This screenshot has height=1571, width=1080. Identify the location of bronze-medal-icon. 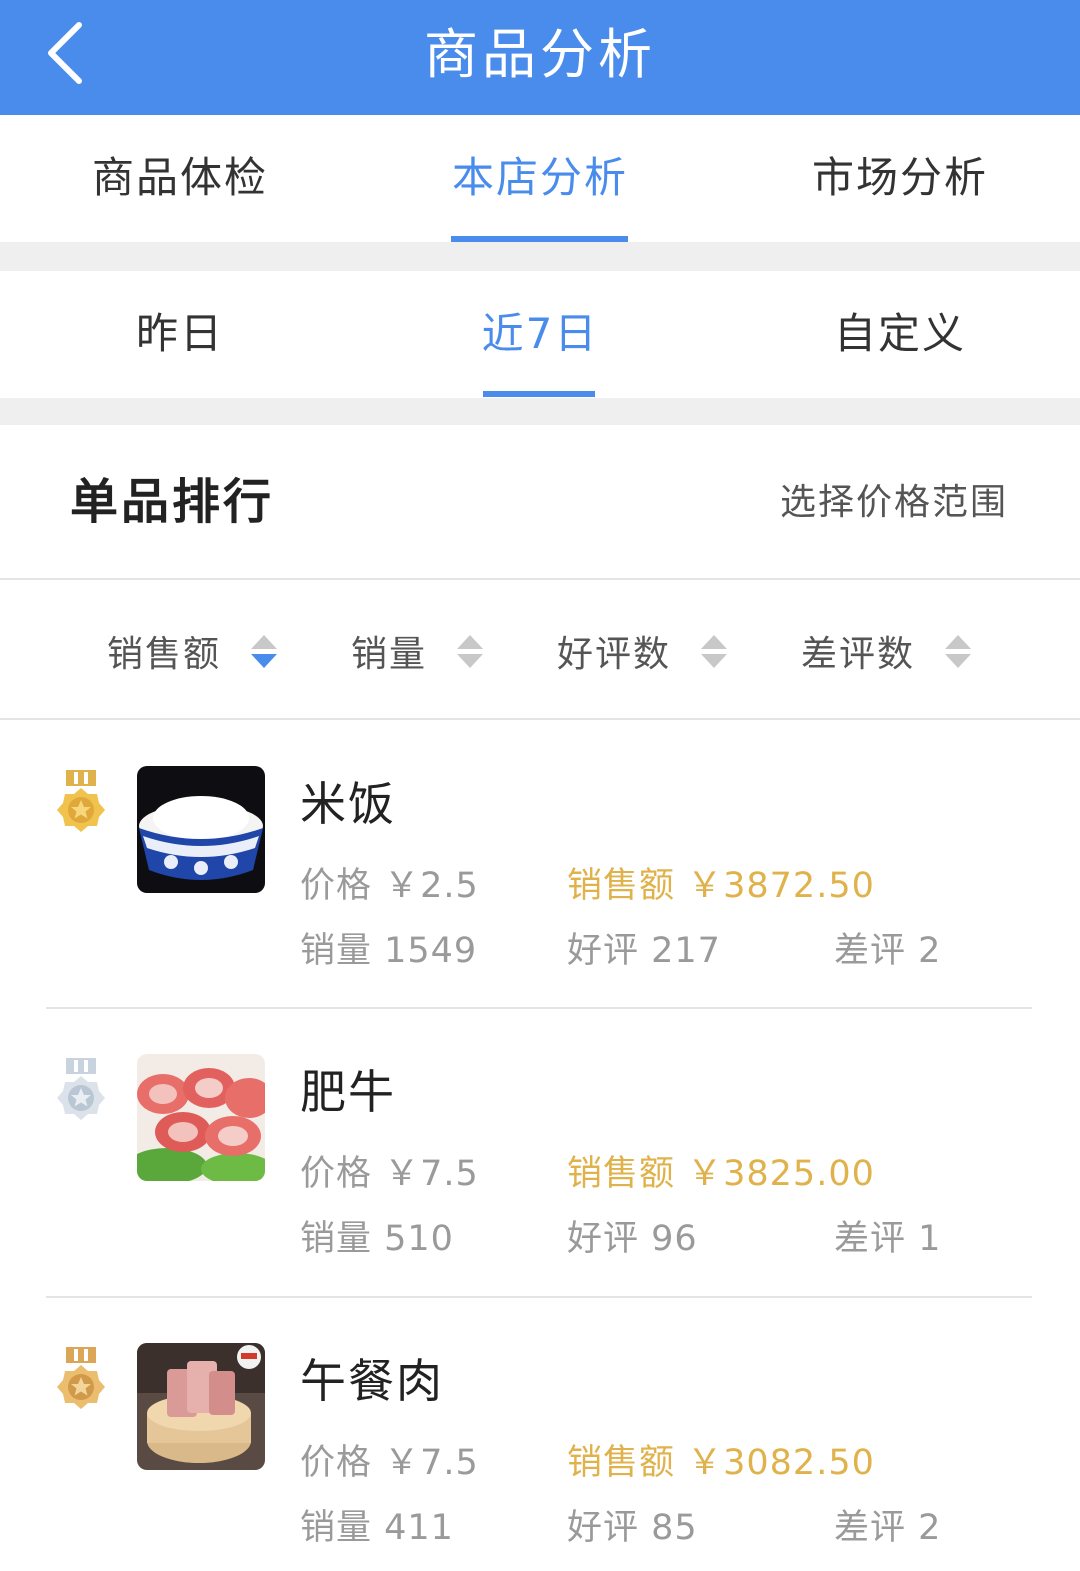
(81, 1378).